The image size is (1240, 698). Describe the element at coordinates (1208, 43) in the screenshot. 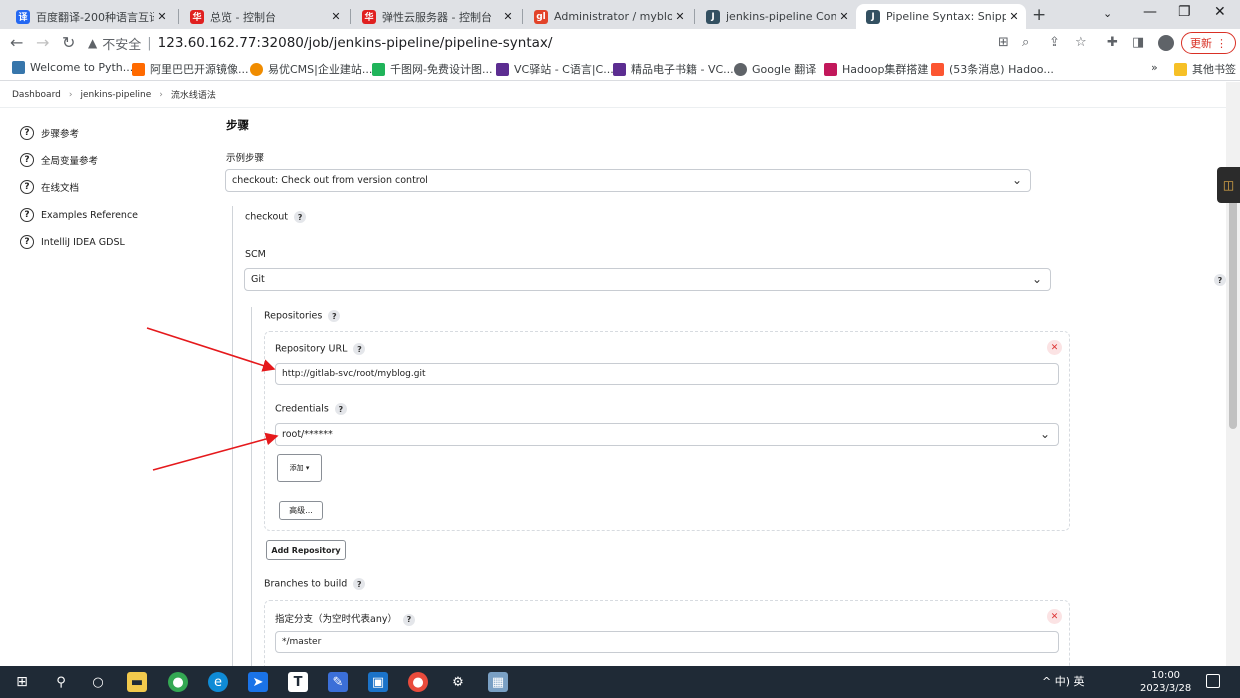

I see `update-button: 更新 ⋮` at that location.